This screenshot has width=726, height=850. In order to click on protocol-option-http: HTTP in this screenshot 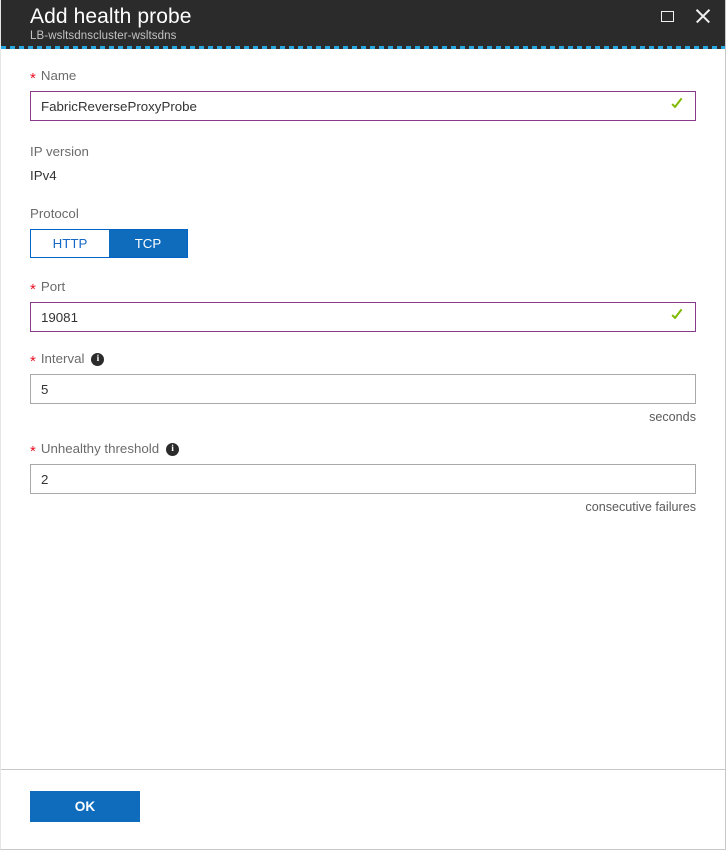, I will do `click(70, 243)`.